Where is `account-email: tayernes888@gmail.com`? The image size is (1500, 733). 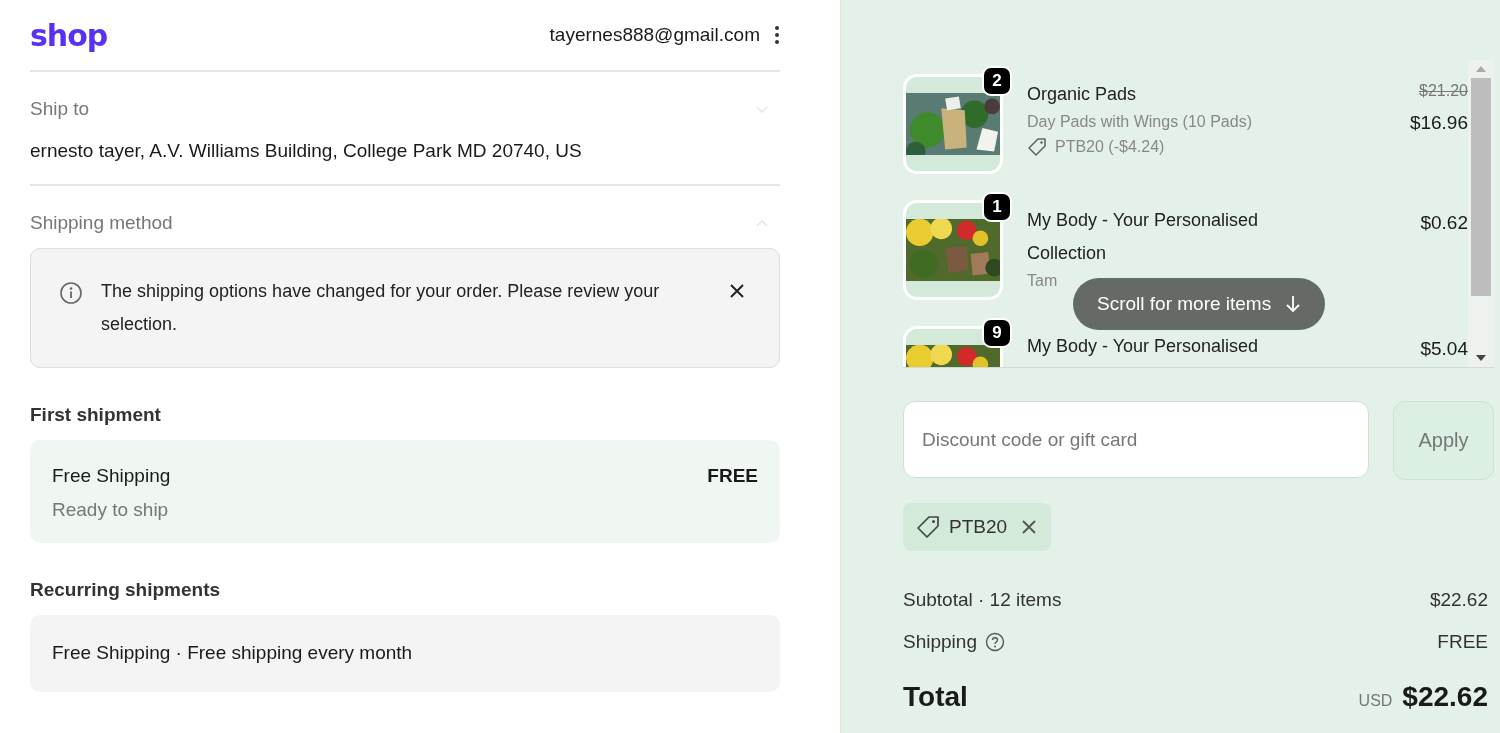 account-email: tayernes888@gmail.com is located at coordinates (654, 35).